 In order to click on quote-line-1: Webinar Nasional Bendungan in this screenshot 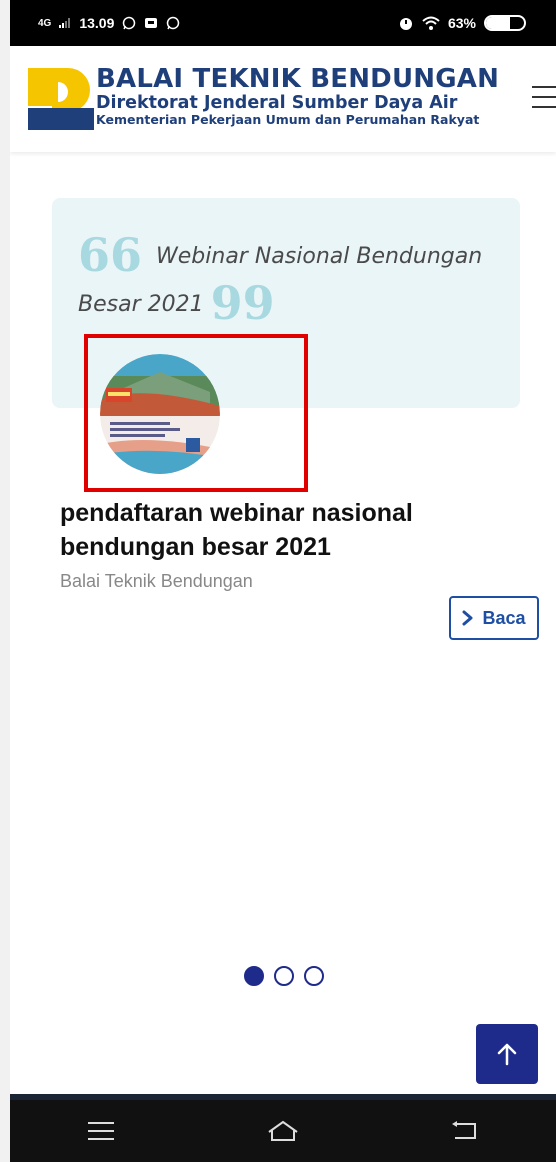, I will do `click(319, 256)`.